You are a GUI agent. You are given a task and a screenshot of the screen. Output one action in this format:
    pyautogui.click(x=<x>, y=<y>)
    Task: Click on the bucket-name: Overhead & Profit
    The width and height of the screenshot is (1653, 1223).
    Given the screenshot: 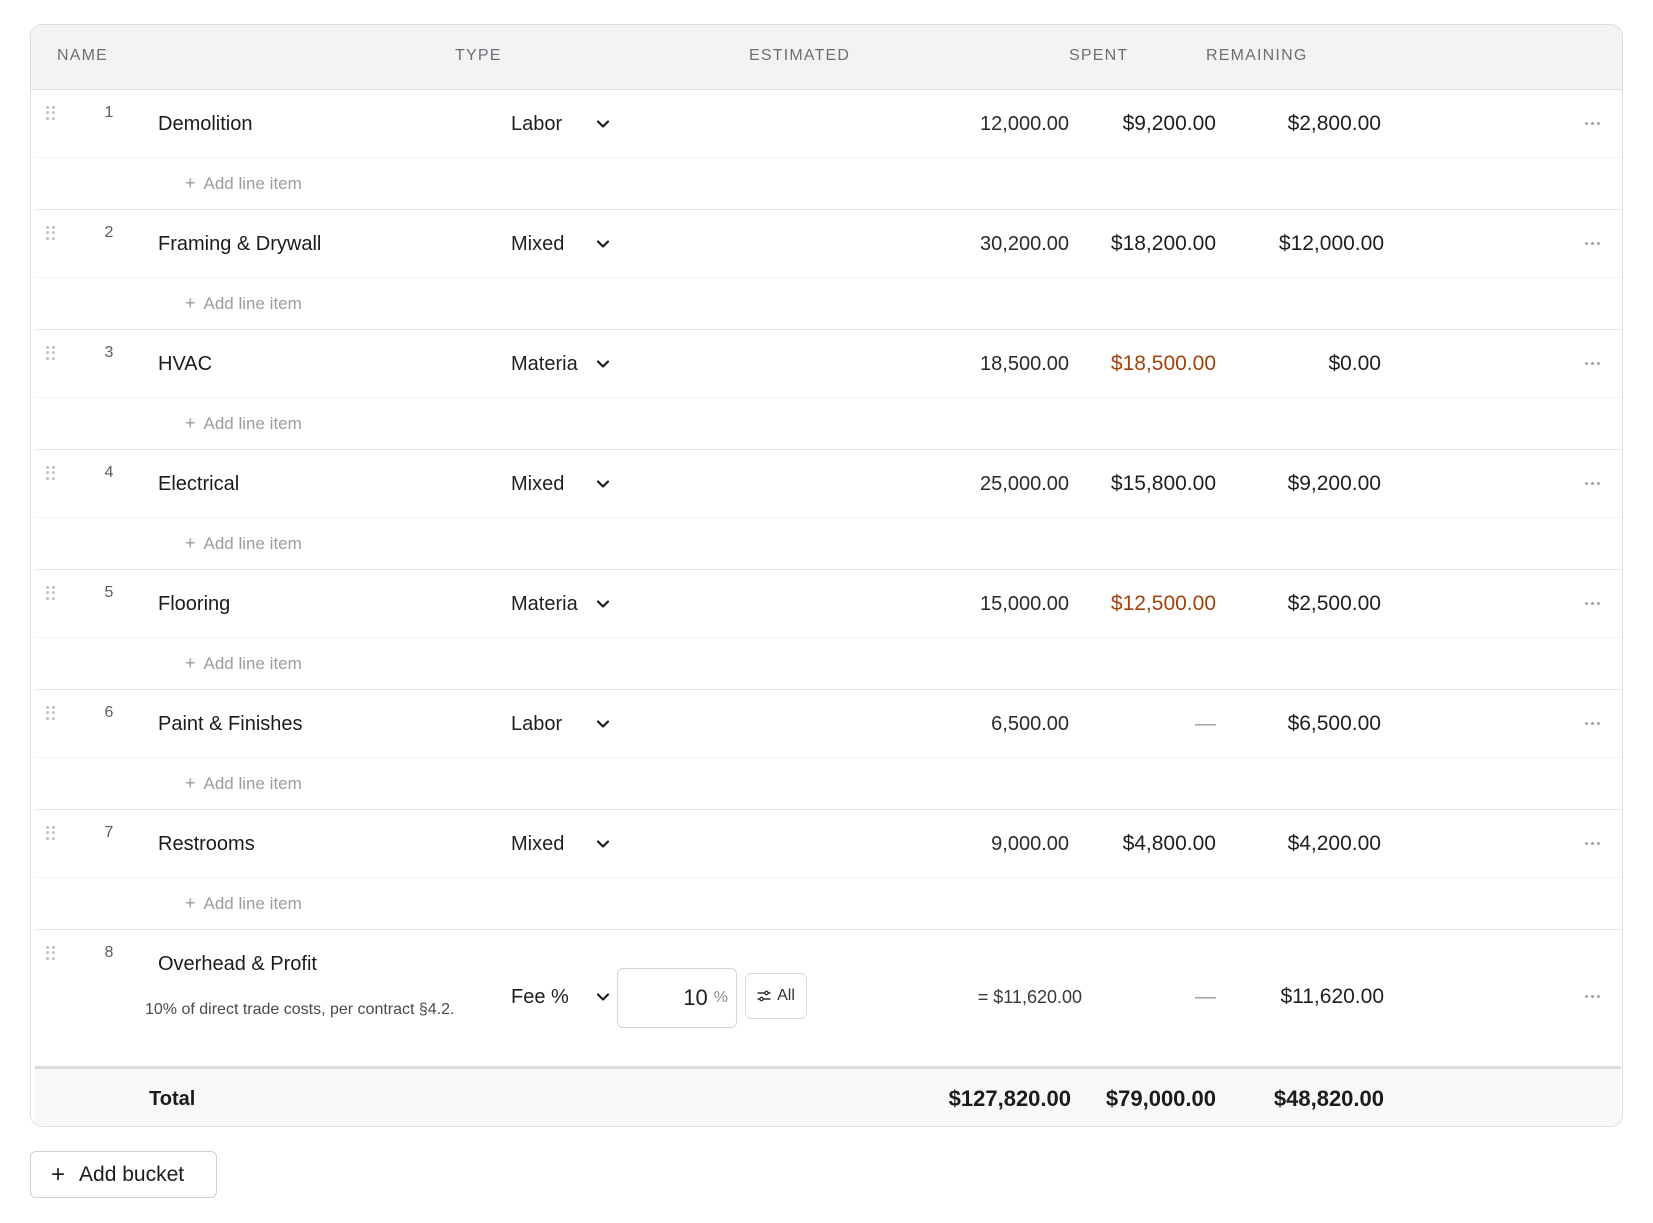 What is the action you would take?
    pyautogui.click(x=237, y=964)
    